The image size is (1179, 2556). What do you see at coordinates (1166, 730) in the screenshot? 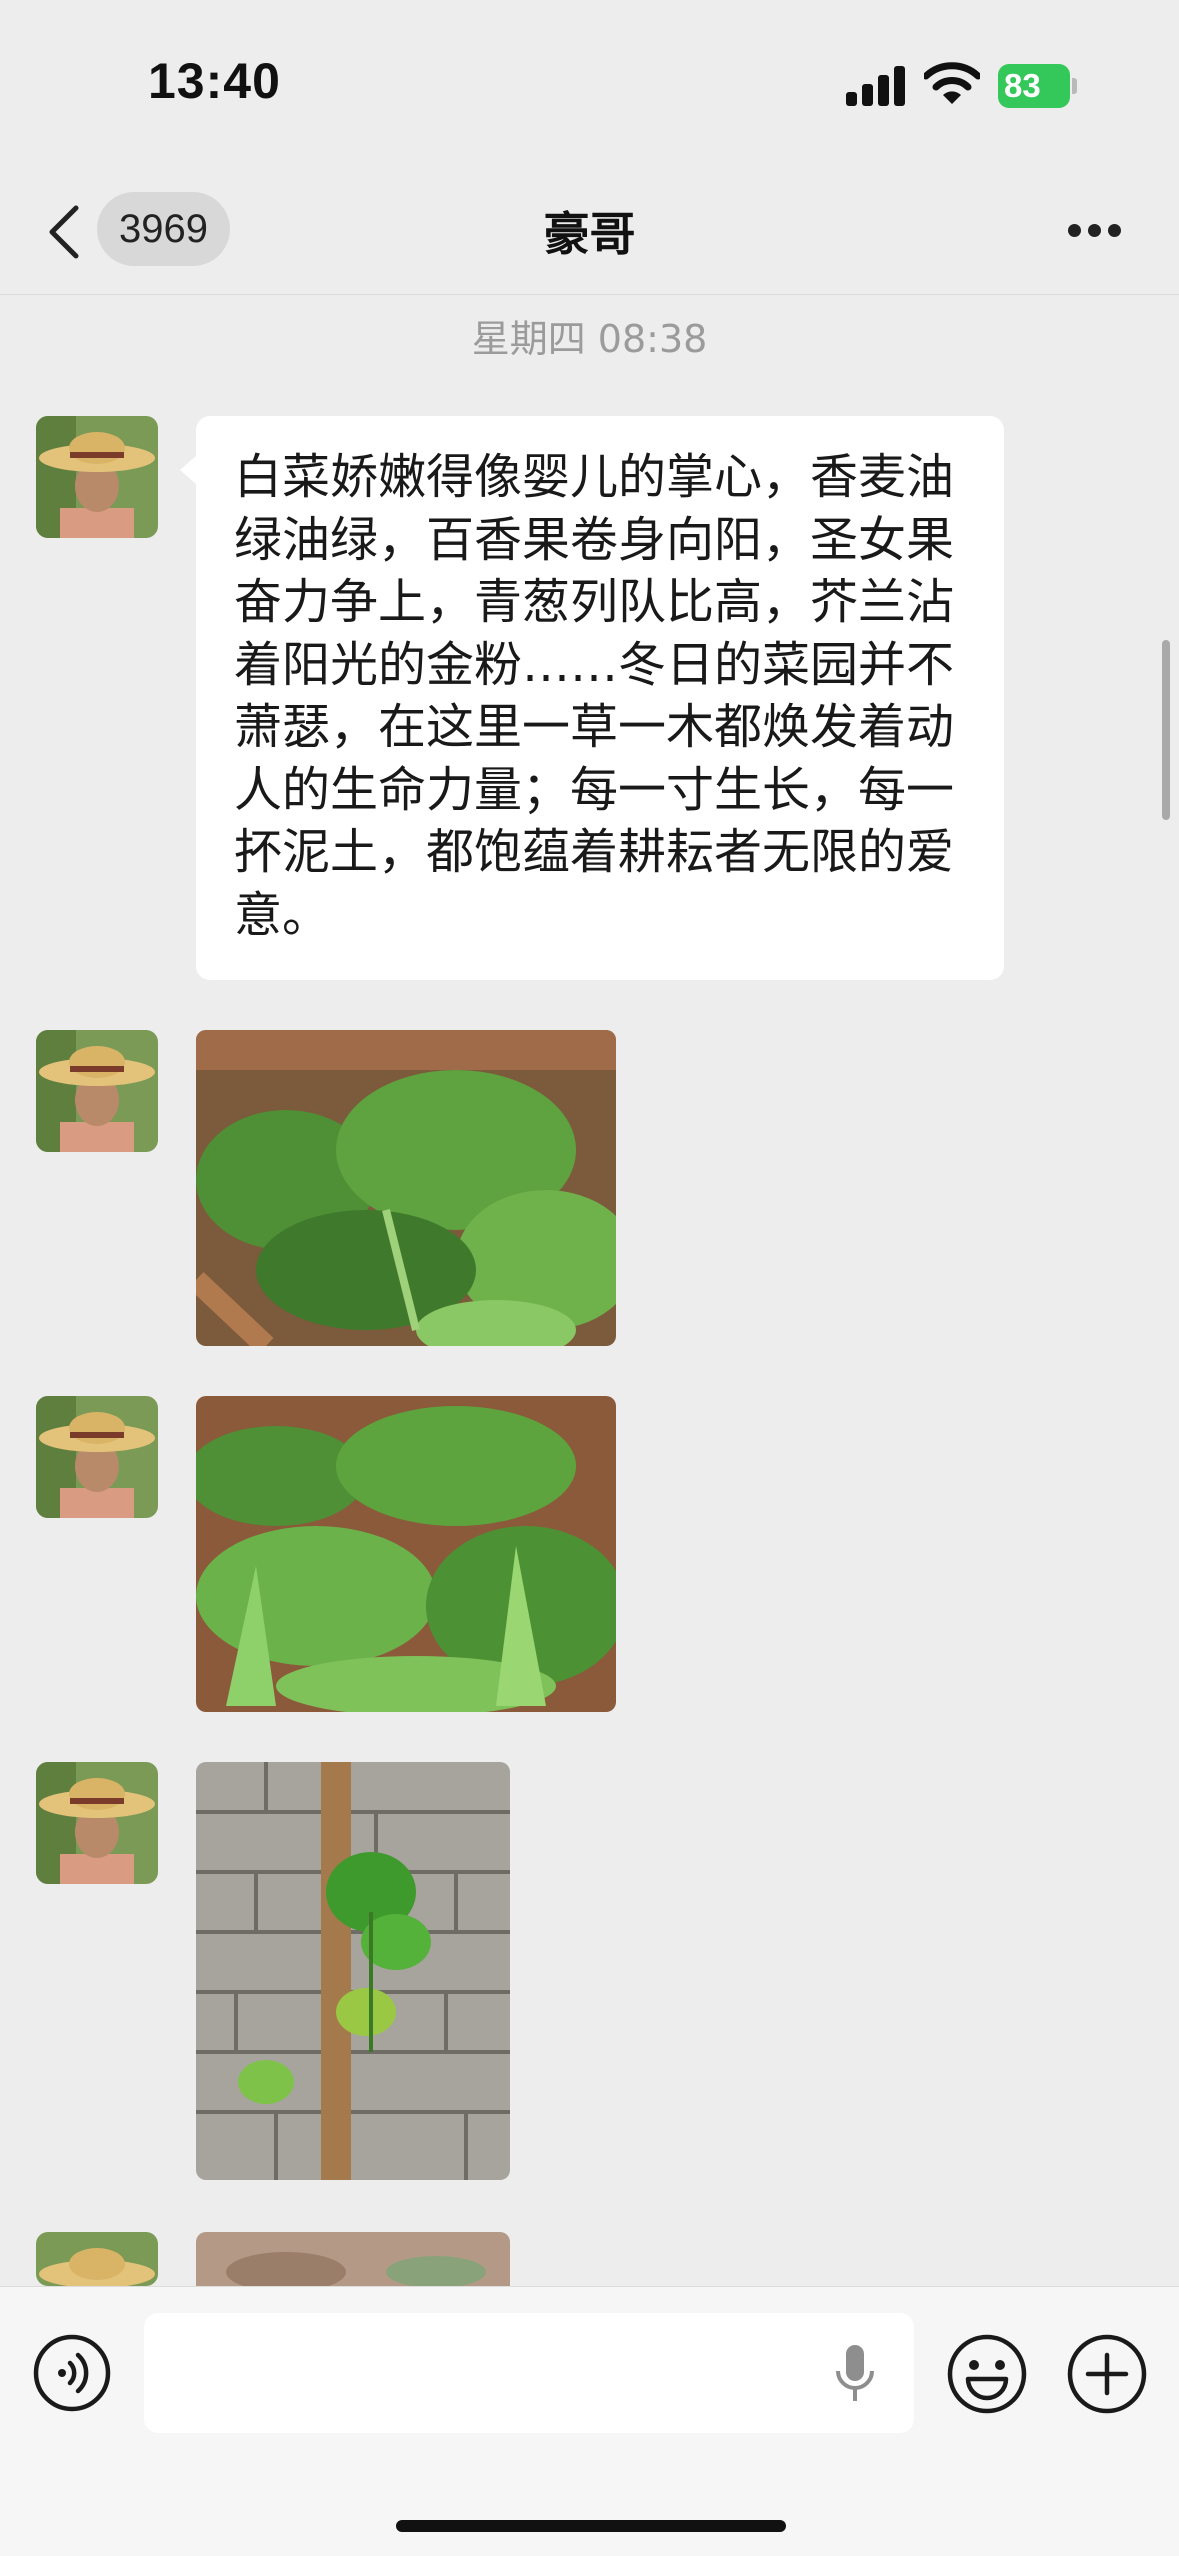
I see `scrollbar-thumb` at bounding box center [1166, 730].